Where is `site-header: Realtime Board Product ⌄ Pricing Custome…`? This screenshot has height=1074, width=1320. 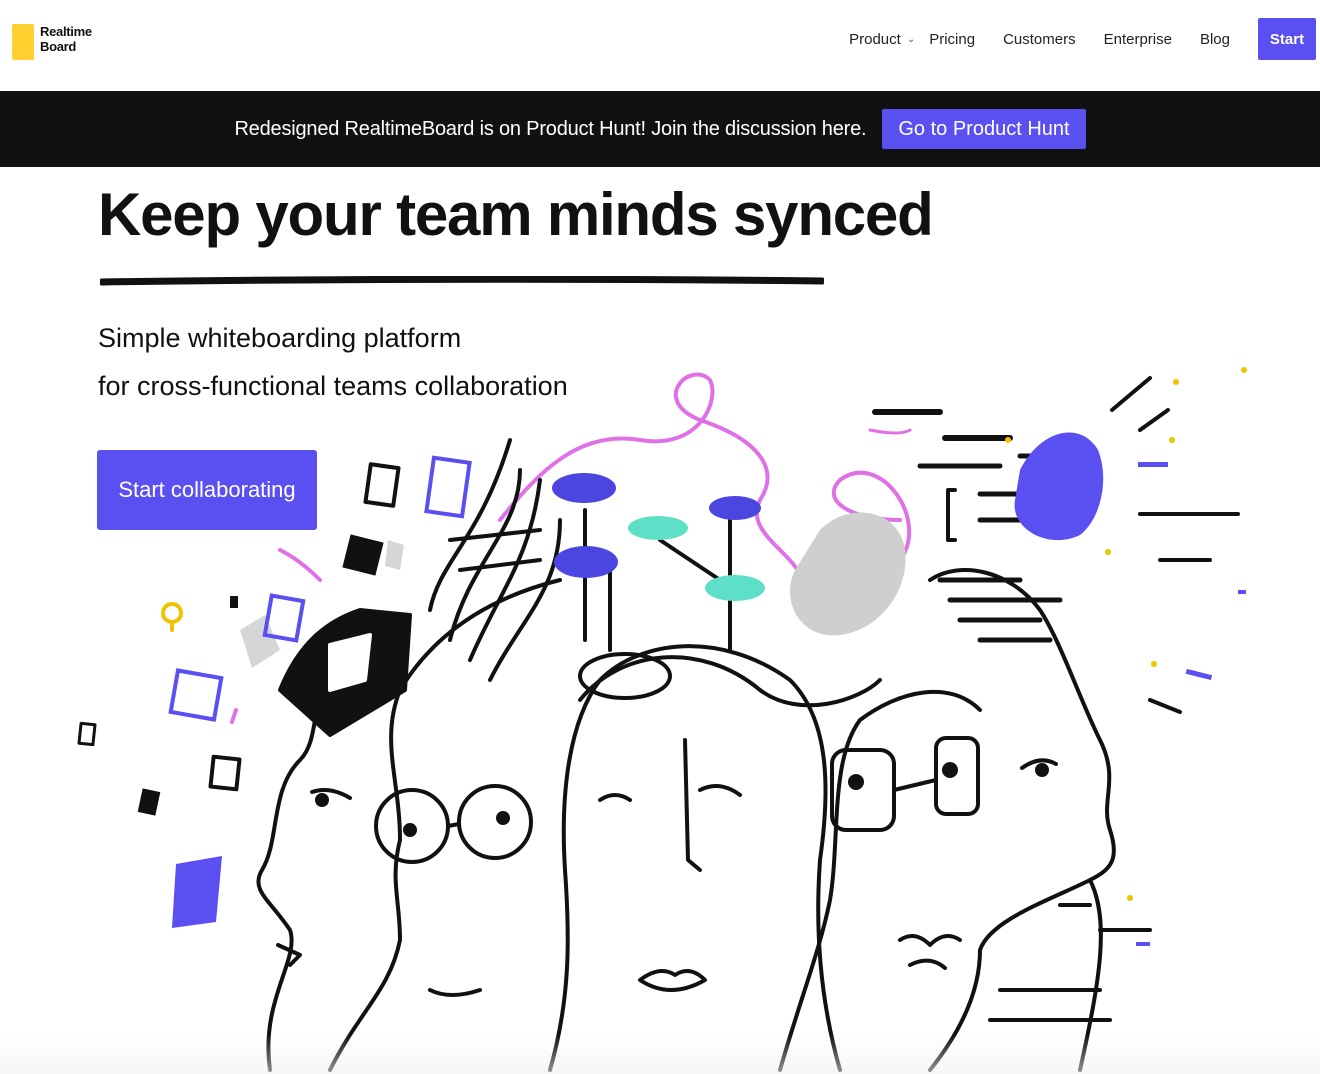
site-header: Realtime Board Product ⌄ Pricing Custome… is located at coordinates (660, 45).